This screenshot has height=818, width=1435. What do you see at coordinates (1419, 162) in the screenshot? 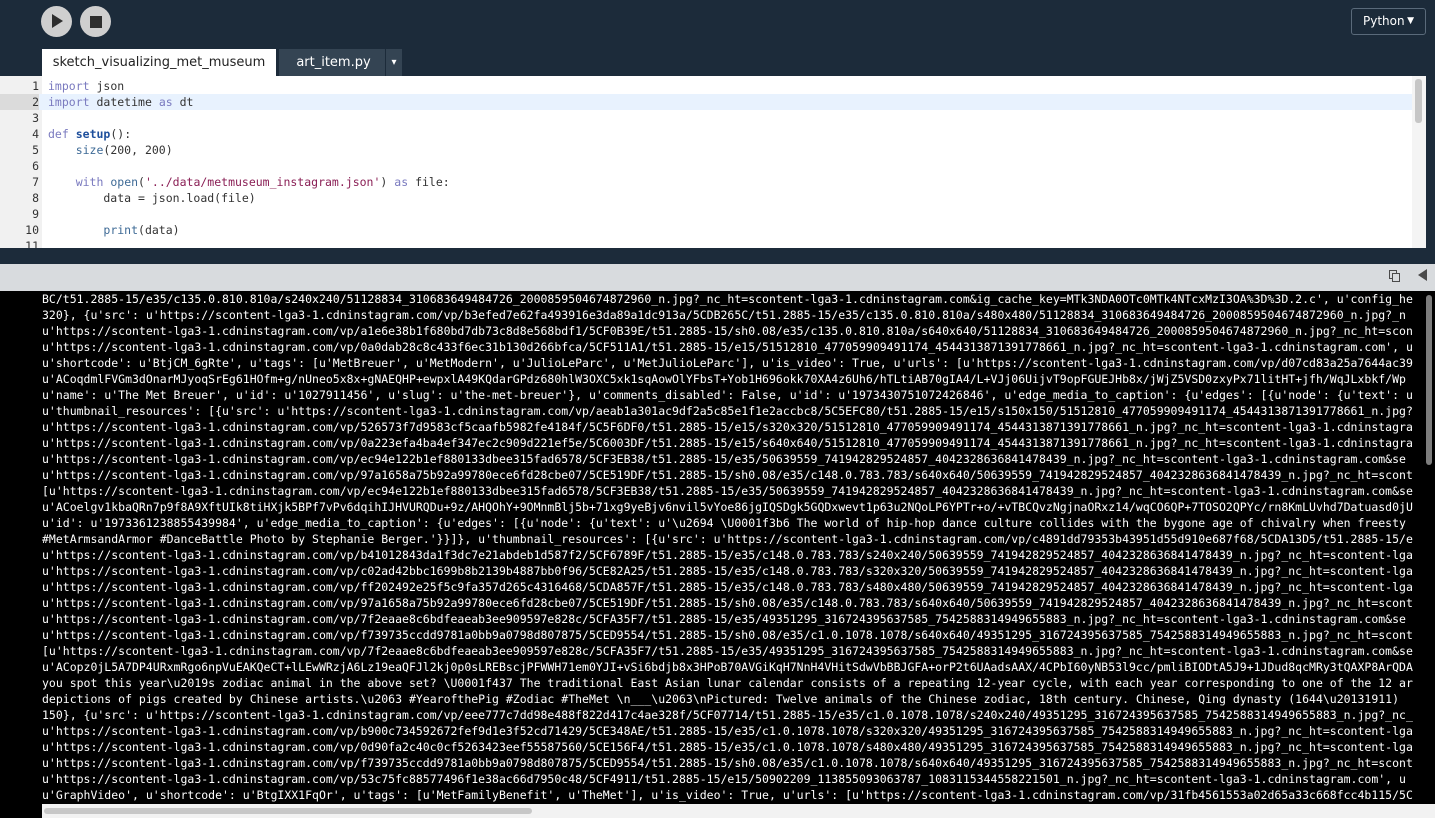
I see `editor-scrollbar` at bounding box center [1419, 162].